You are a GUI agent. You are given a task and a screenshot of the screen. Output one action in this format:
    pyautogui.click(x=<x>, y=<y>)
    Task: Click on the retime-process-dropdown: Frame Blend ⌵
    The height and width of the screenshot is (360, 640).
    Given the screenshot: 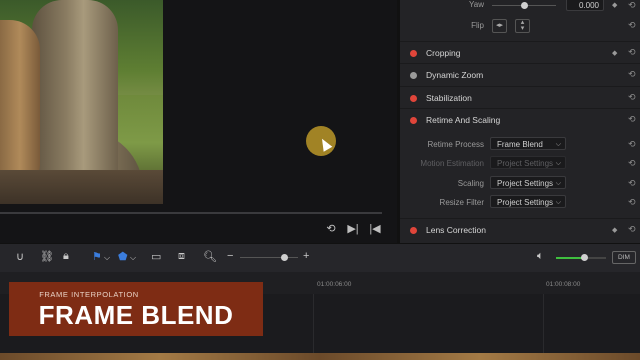 What is the action you would take?
    pyautogui.click(x=528, y=143)
    